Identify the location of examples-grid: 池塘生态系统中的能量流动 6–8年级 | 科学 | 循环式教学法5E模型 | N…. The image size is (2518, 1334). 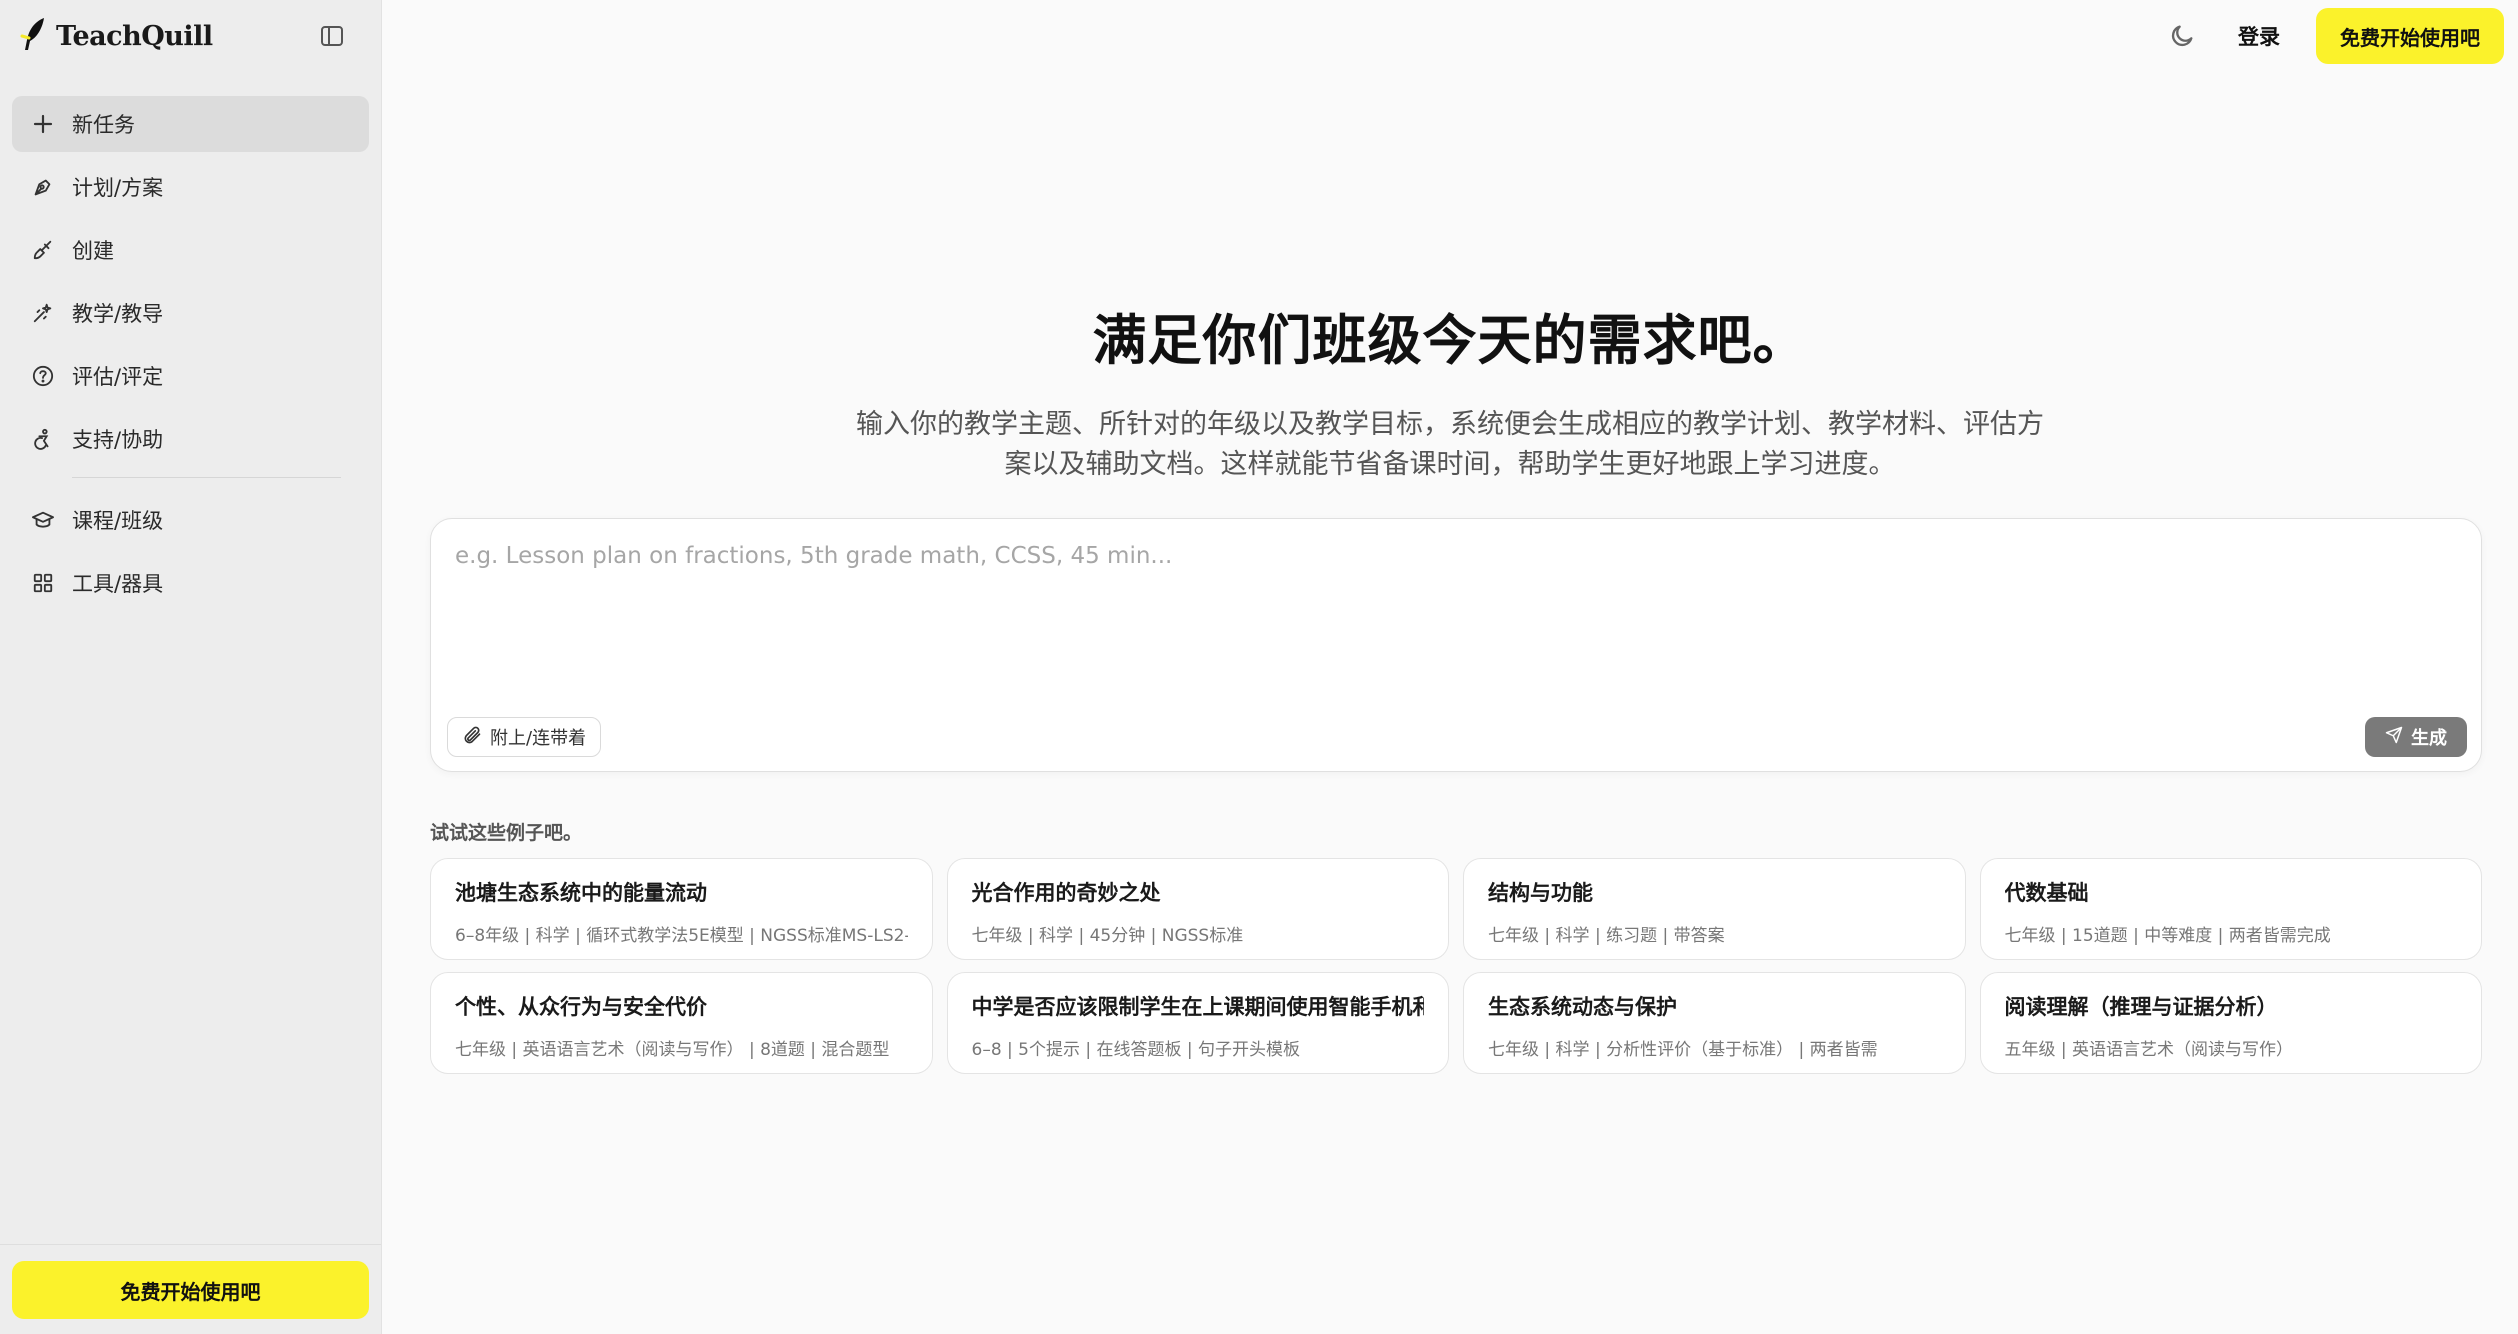
(1456, 966).